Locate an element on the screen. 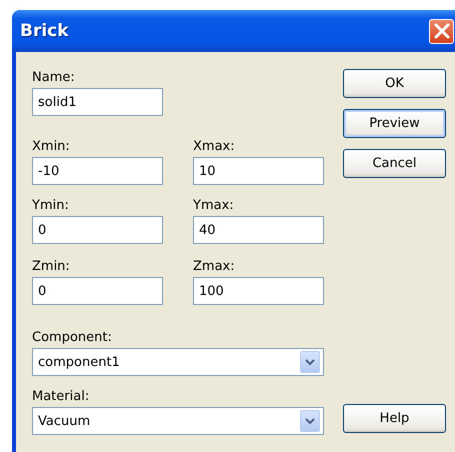 The height and width of the screenshot is (452, 455). close-icon is located at coordinates (441, 31).